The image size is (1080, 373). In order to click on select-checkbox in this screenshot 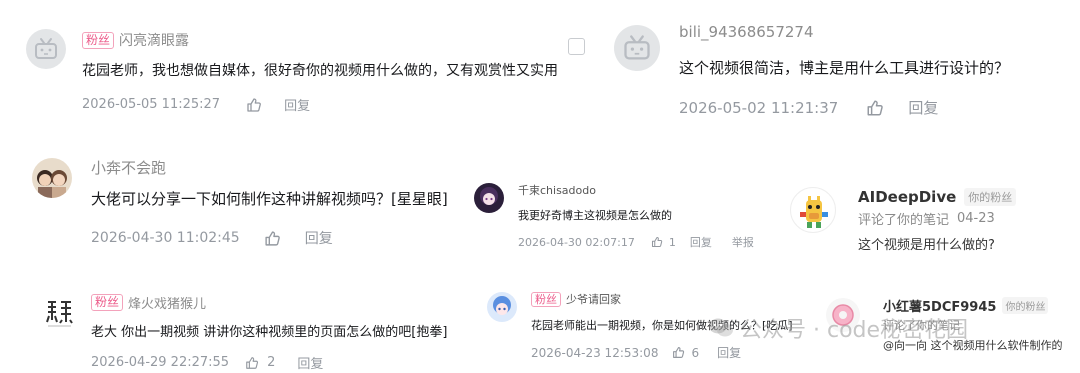, I will do `click(576, 46)`.